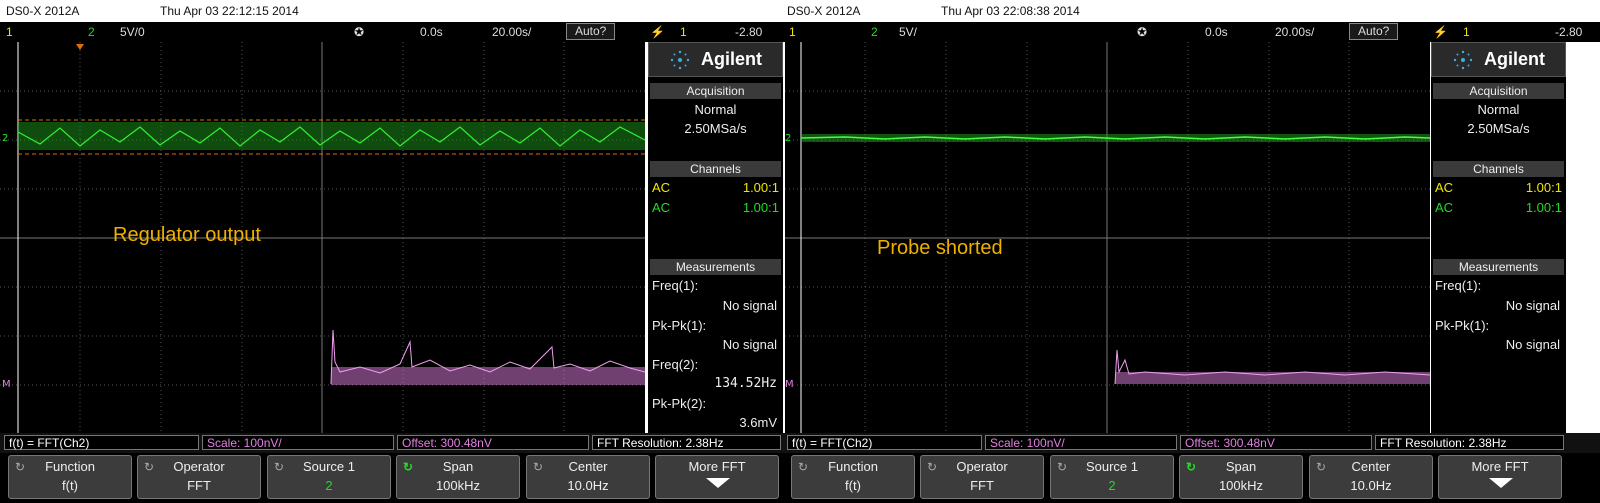 The image size is (1600, 503). I want to click on ch2-noise-band, so click(331, 136).